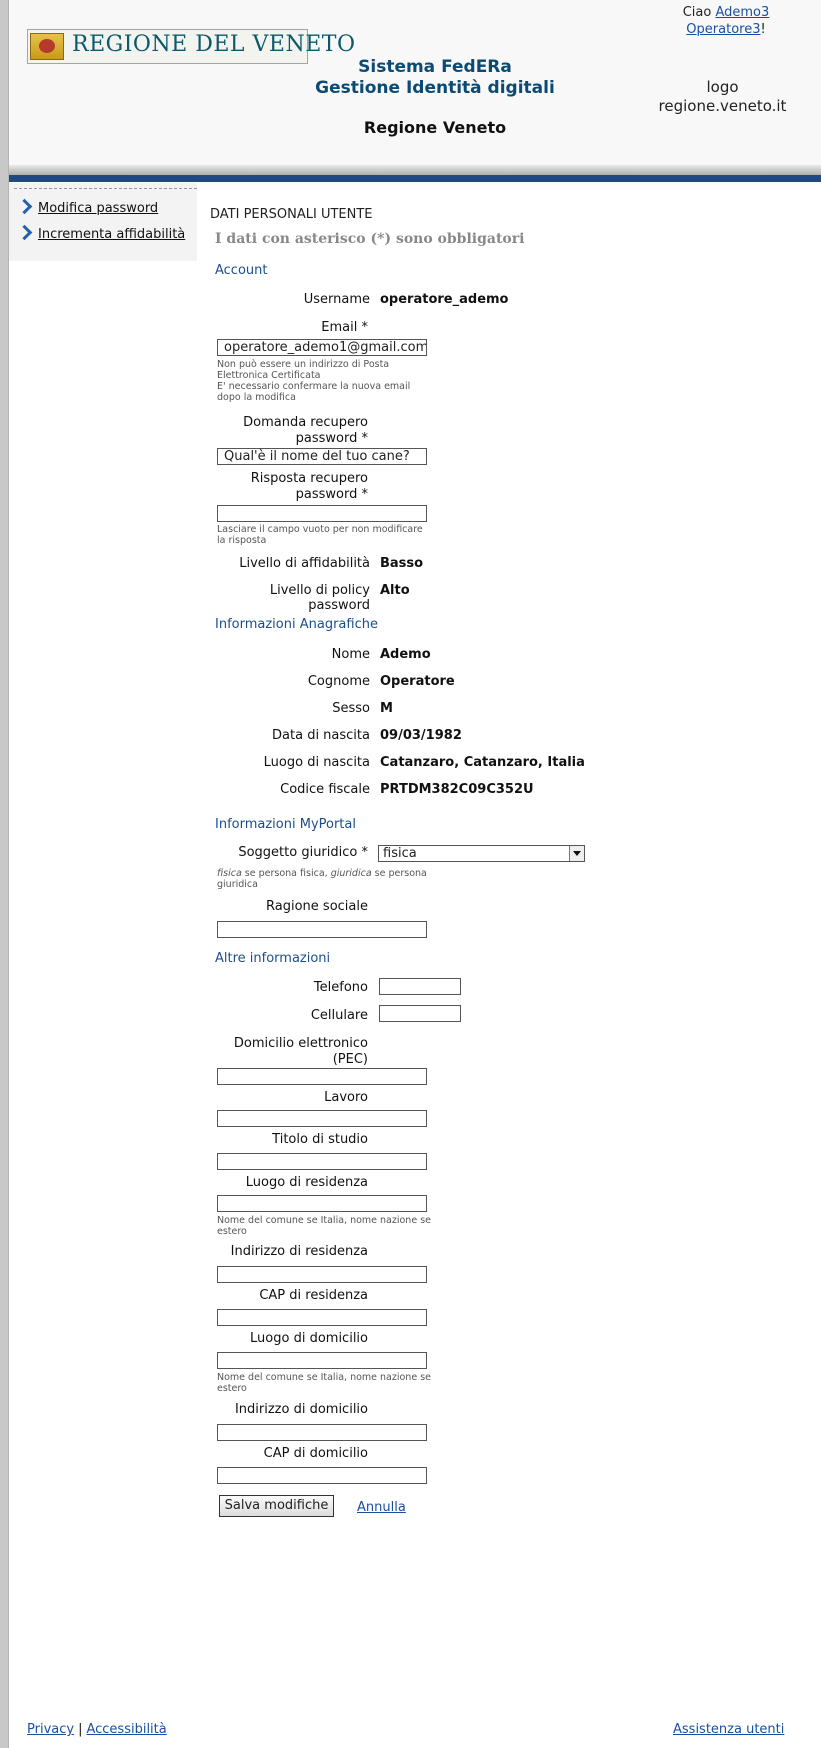 The image size is (821, 1748). Describe the element at coordinates (351, 873) in the screenshot. I see `hint-giuridica: giuridica` at that location.